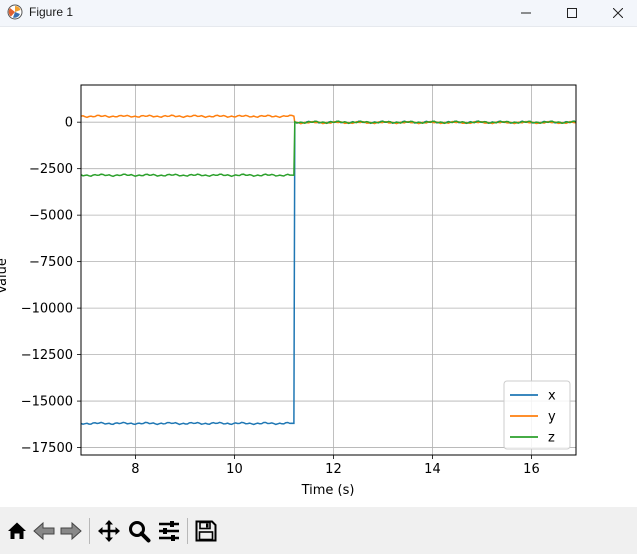 This screenshot has width=637, height=554. I want to click on save-floppy-icon, so click(206, 531).